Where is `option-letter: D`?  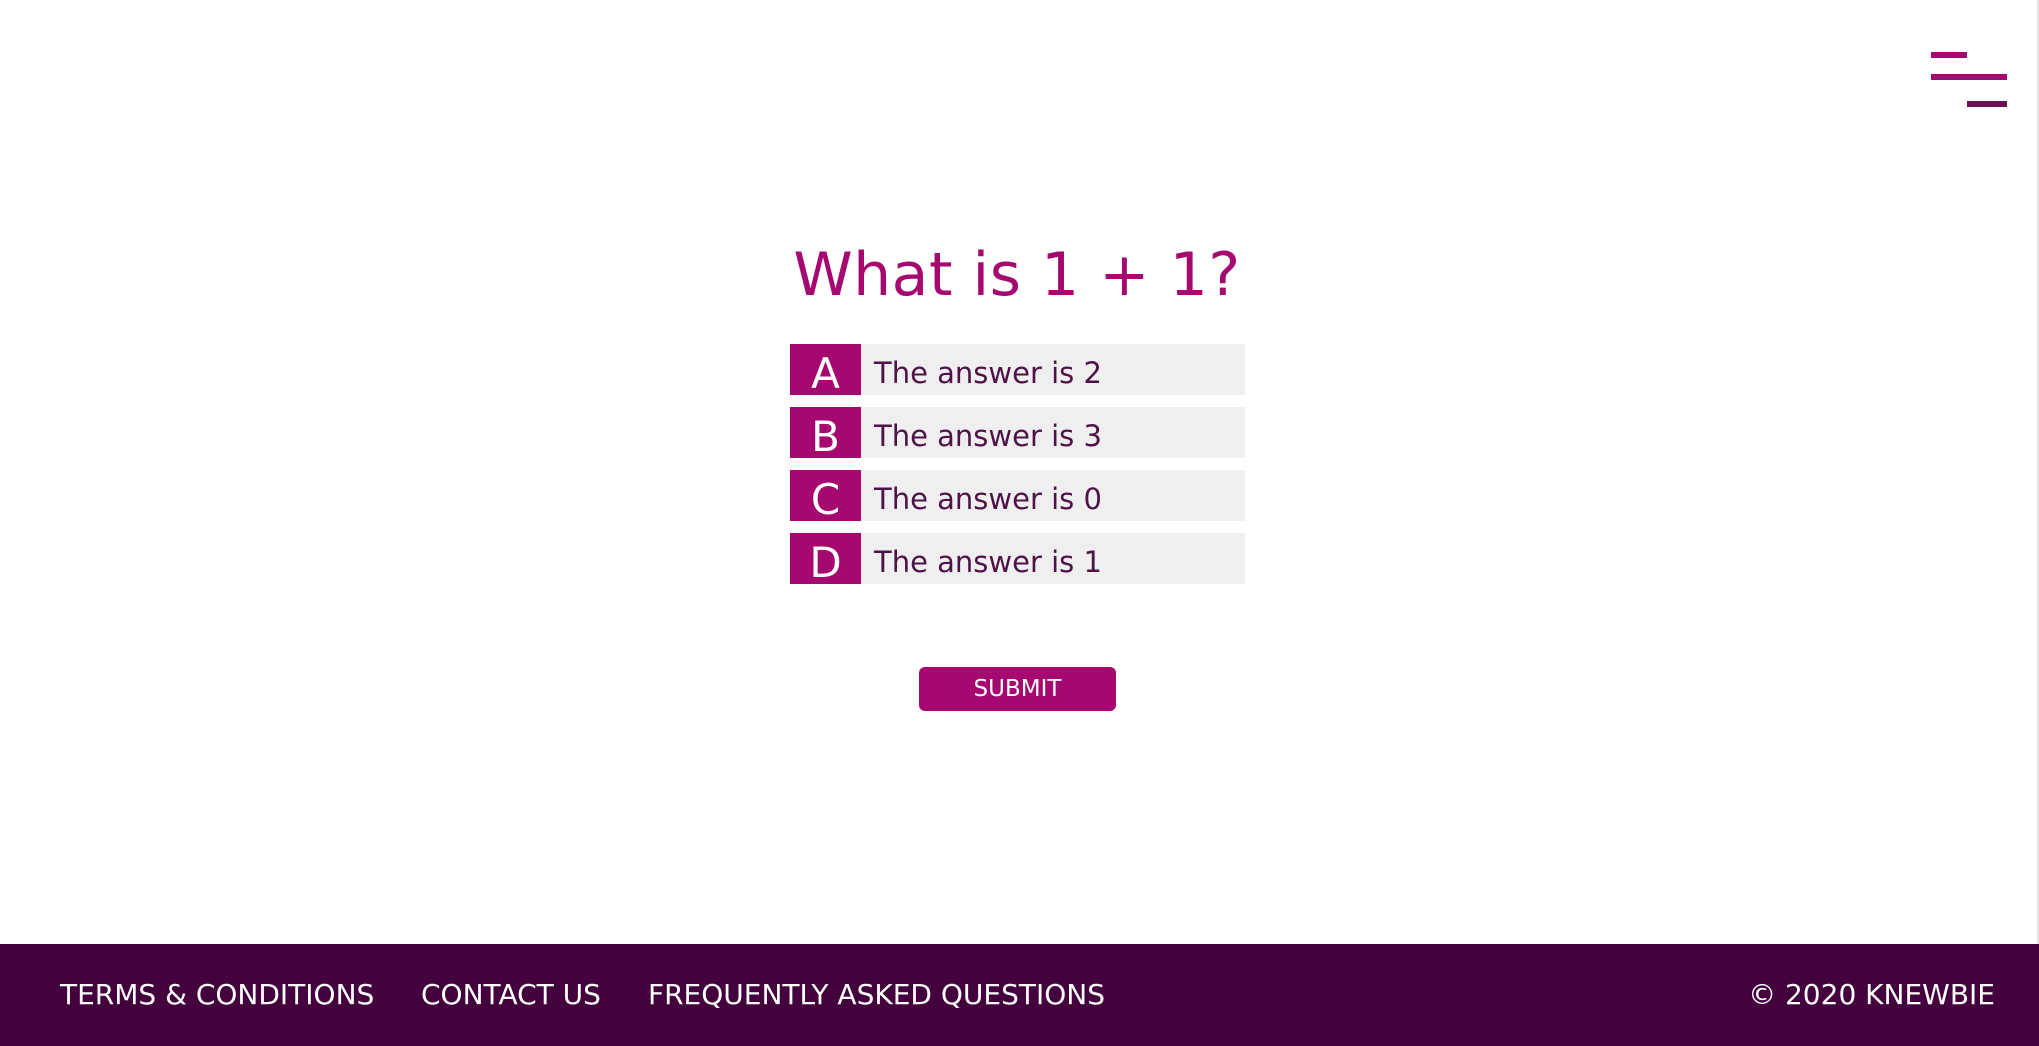 option-letter: D is located at coordinates (825, 560).